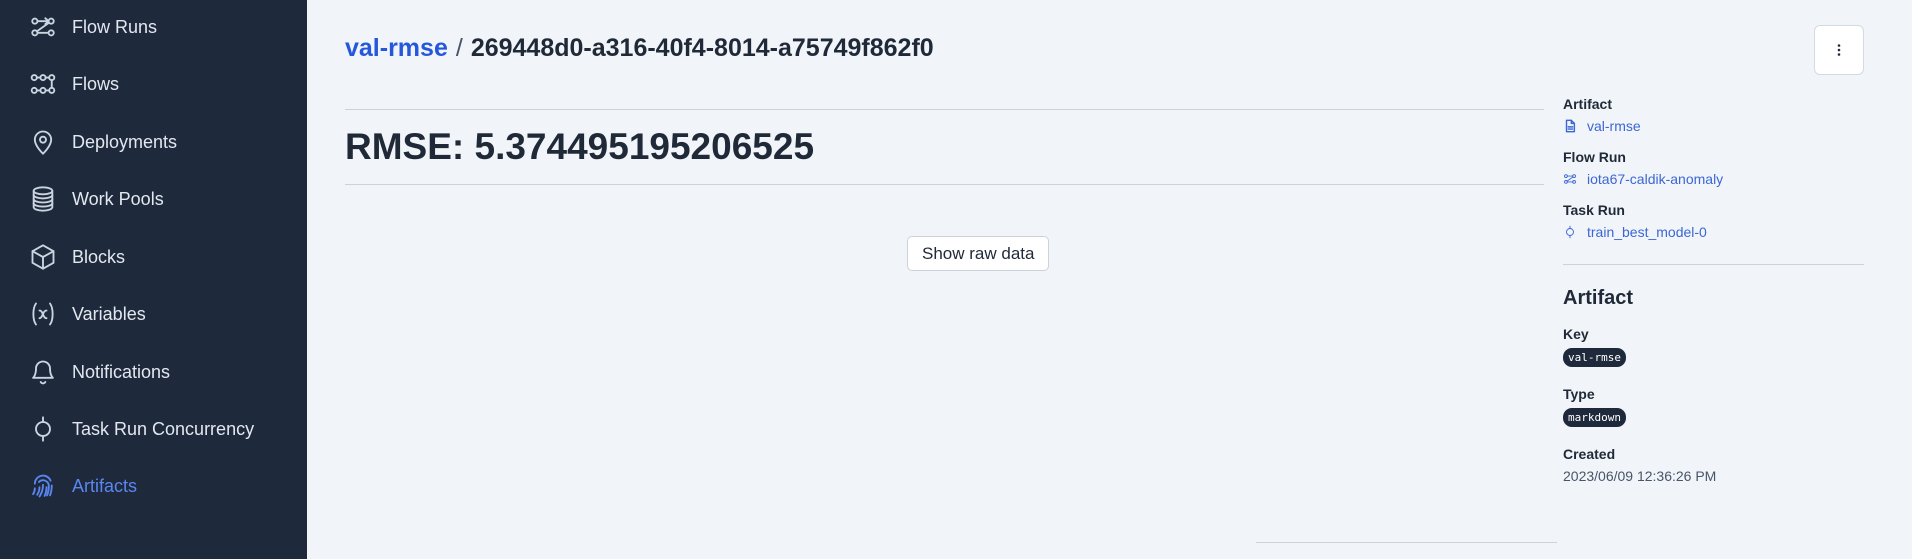 Image resolution: width=1912 pixels, height=559 pixels. I want to click on created-timestamp: 2023/06/09 12:36:26 PM, so click(1640, 476).